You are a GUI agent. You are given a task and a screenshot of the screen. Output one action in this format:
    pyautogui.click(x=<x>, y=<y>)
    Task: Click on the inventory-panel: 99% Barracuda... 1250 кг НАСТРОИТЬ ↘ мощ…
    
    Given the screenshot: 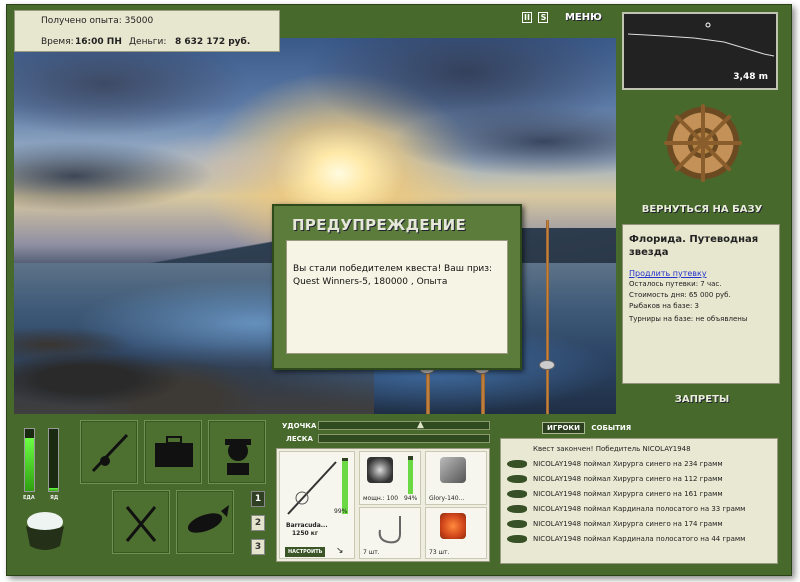 What is the action you would take?
    pyautogui.click(x=383, y=505)
    